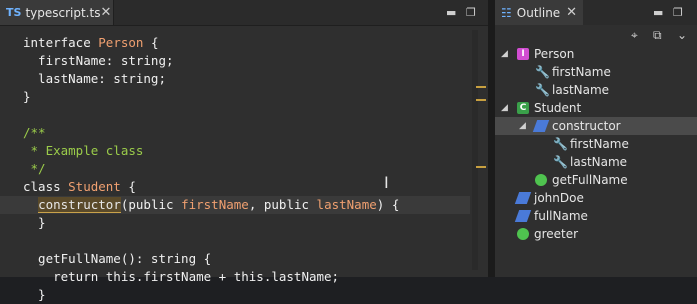  Describe the element at coordinates (386, 182) in the screenshot. I see `text-cursor-icon: I` at that location.